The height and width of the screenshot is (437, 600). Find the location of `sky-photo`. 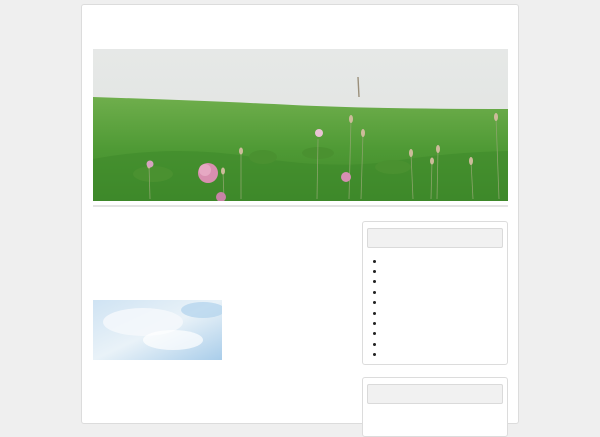

sky-photo is located at coordinates (157, 330).